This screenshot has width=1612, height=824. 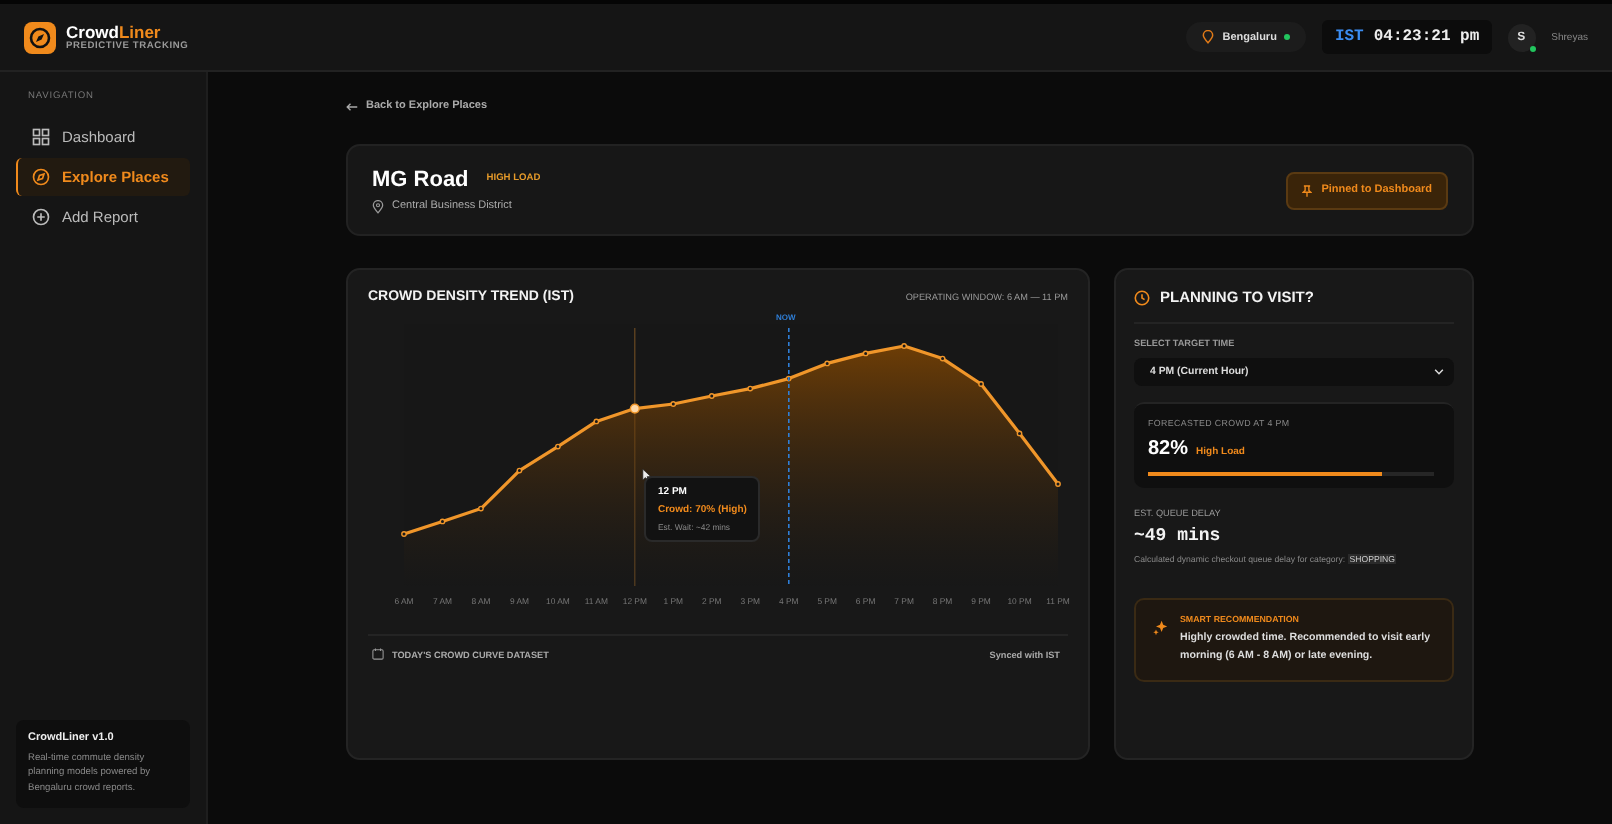 I want to click on queue-value: ~49 mins, so click(x=1178, y=535).